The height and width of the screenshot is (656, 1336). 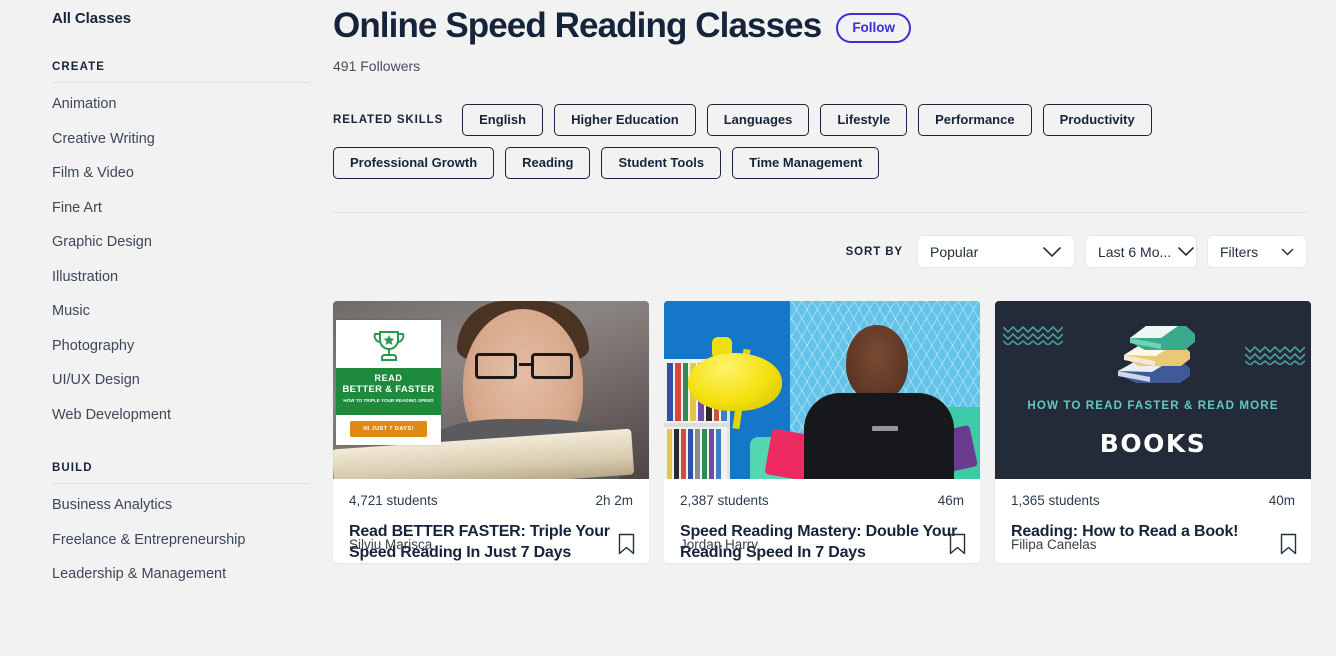 What do you see at coordinates (388, 348) in the screenshot?
I see `trophy-icon` at bounding box center [388, 348].